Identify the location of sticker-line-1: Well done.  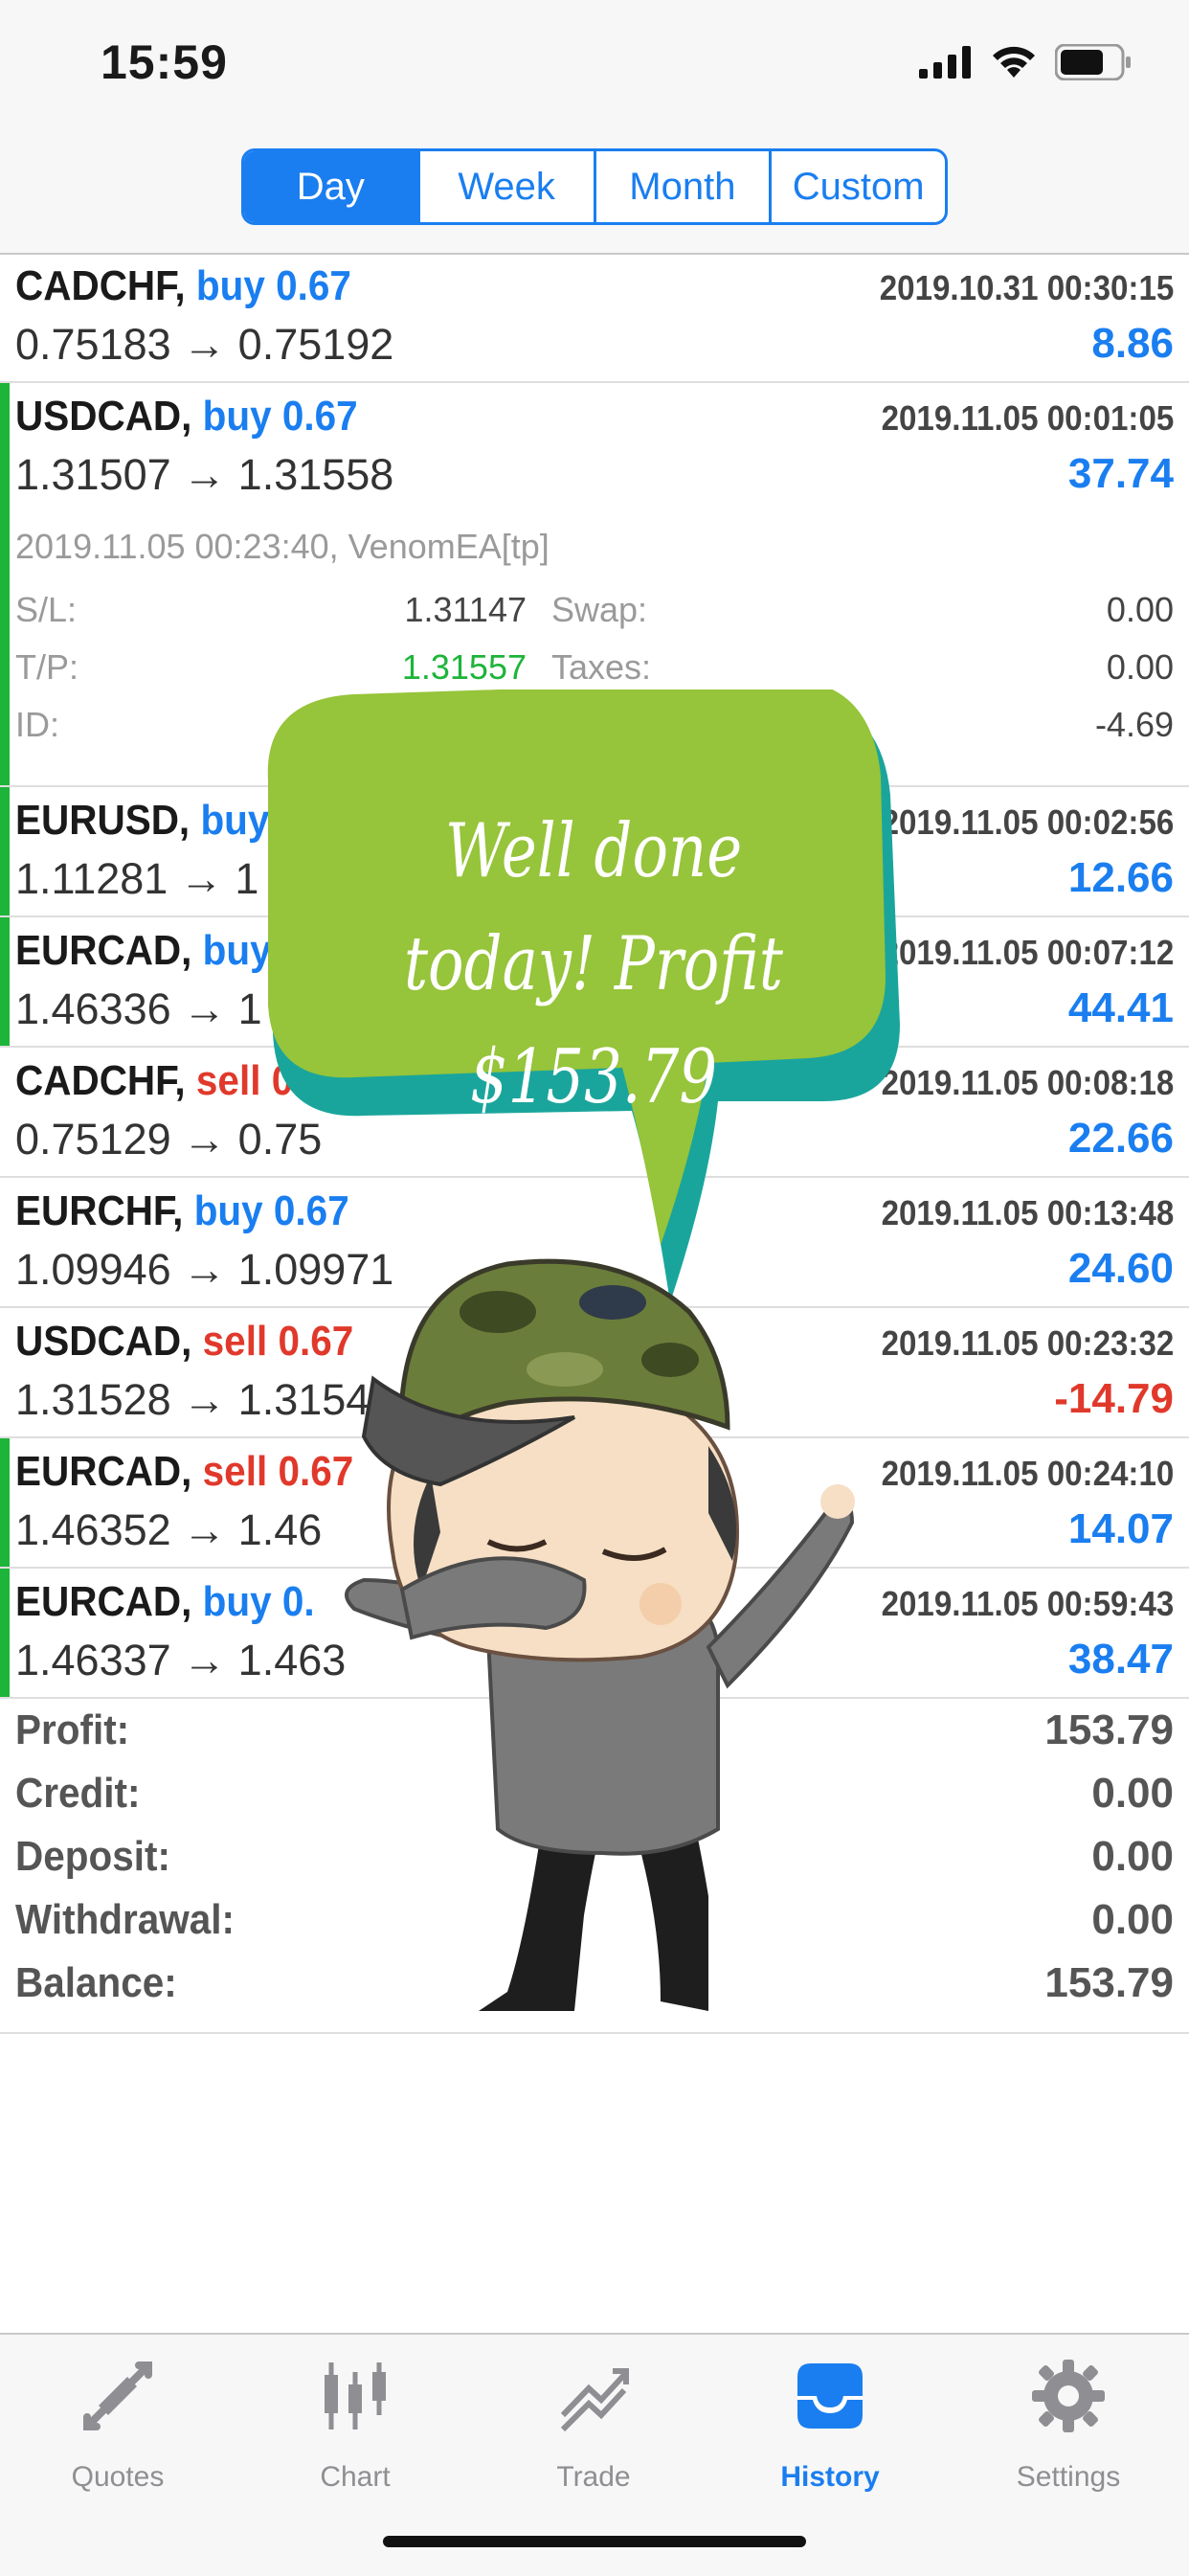
(593, 851).